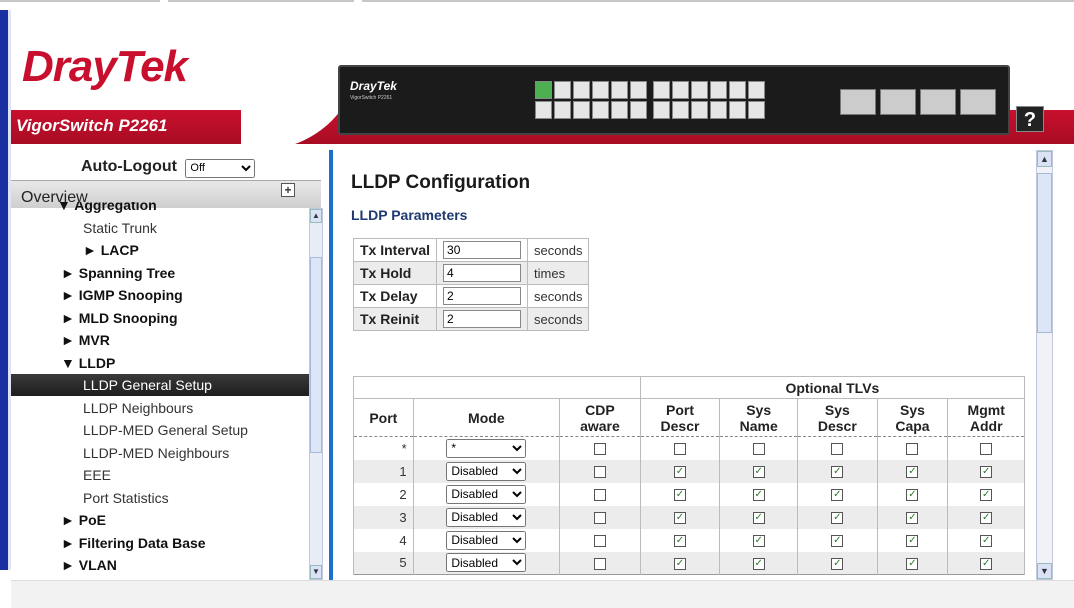 The height and width of the screenshot is (608, 1074). What do you see at coordinates (160, 209) in the screenshot?
I see `sidebar-item: ▼ Aggregation` at bounding box center [160, 209].